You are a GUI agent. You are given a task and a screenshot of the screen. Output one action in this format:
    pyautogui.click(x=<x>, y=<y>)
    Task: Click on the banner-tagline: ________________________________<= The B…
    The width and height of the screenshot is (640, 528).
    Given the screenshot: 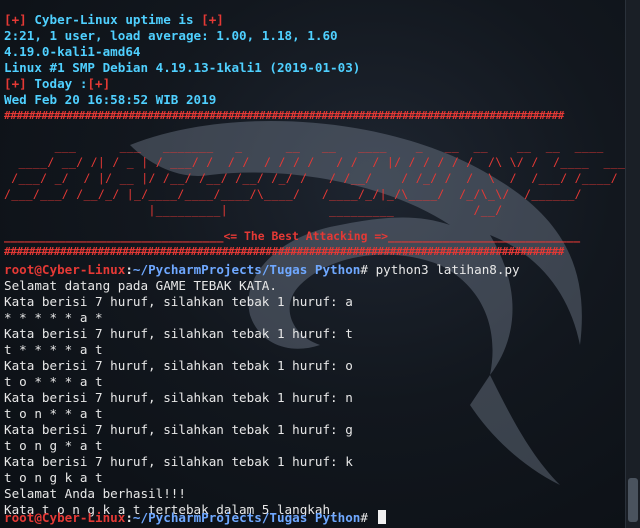 What is the action you would take?
    pyautogui.click(x=292, y=236)
    